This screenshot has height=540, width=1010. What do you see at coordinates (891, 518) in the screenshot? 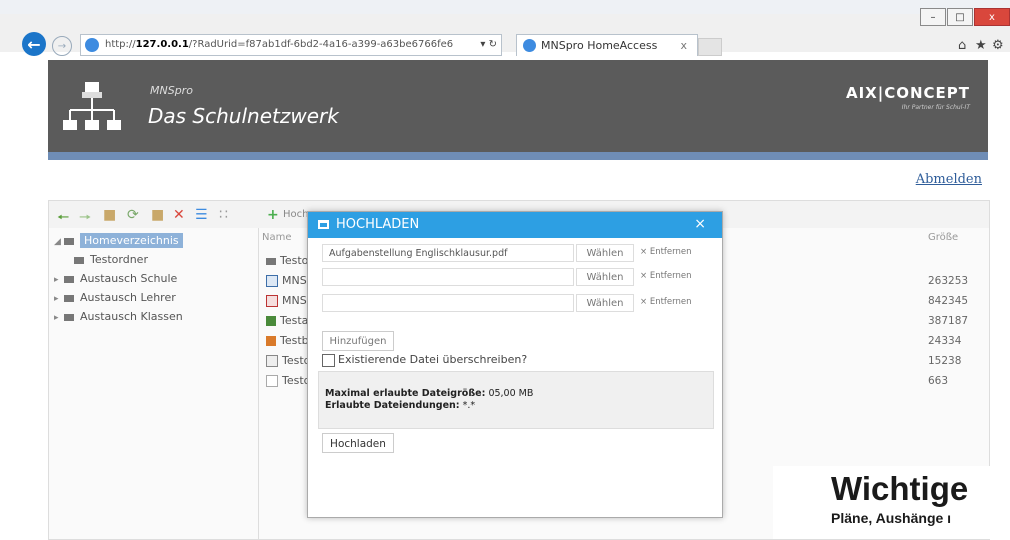
I see `promo-subline: Pläne, Aushänge ı` at bounding box center [891, 518].